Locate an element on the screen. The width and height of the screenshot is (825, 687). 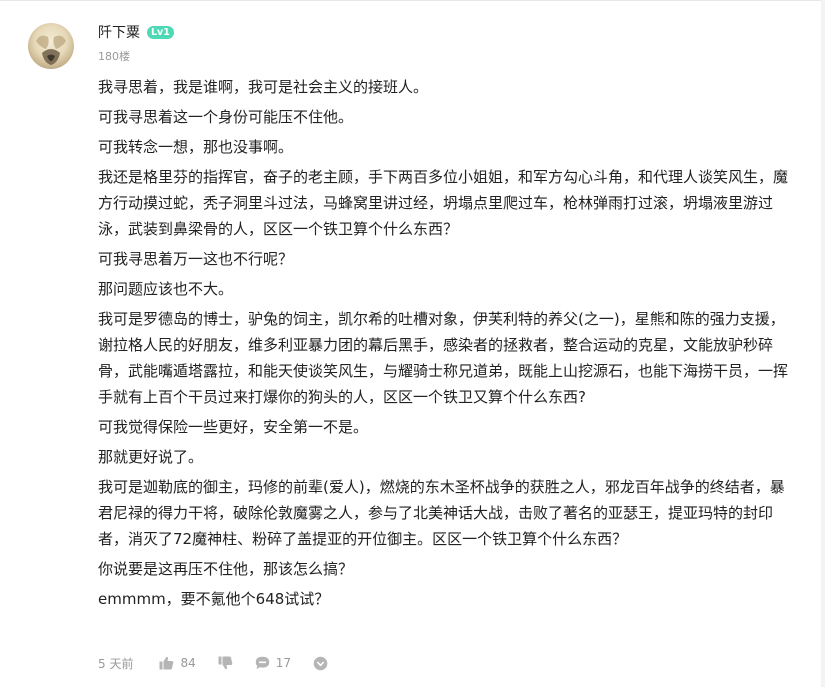
top-divider is located at coordinates (412, 0).